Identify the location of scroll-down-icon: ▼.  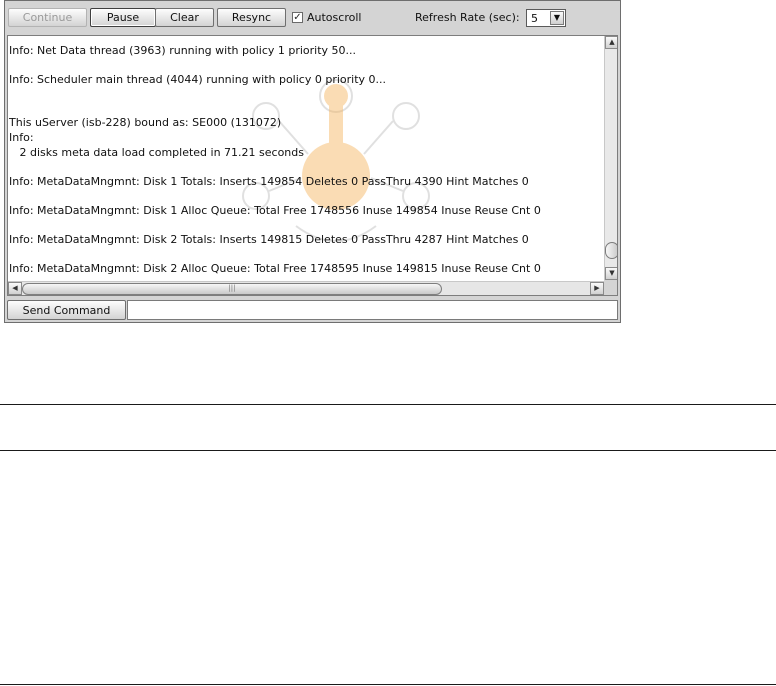
(611, 273).